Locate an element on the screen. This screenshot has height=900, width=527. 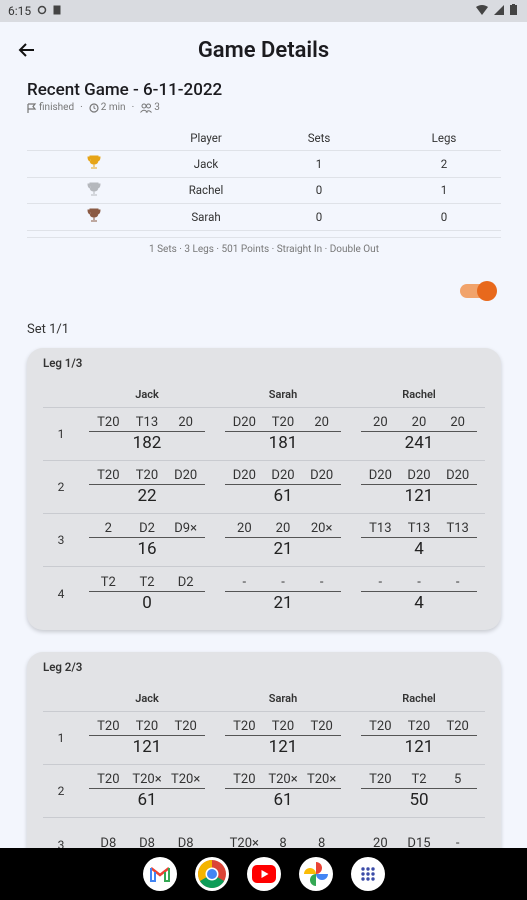
game-title: Recent Game - 6-11-2022 is located at coordinates (125, 90).